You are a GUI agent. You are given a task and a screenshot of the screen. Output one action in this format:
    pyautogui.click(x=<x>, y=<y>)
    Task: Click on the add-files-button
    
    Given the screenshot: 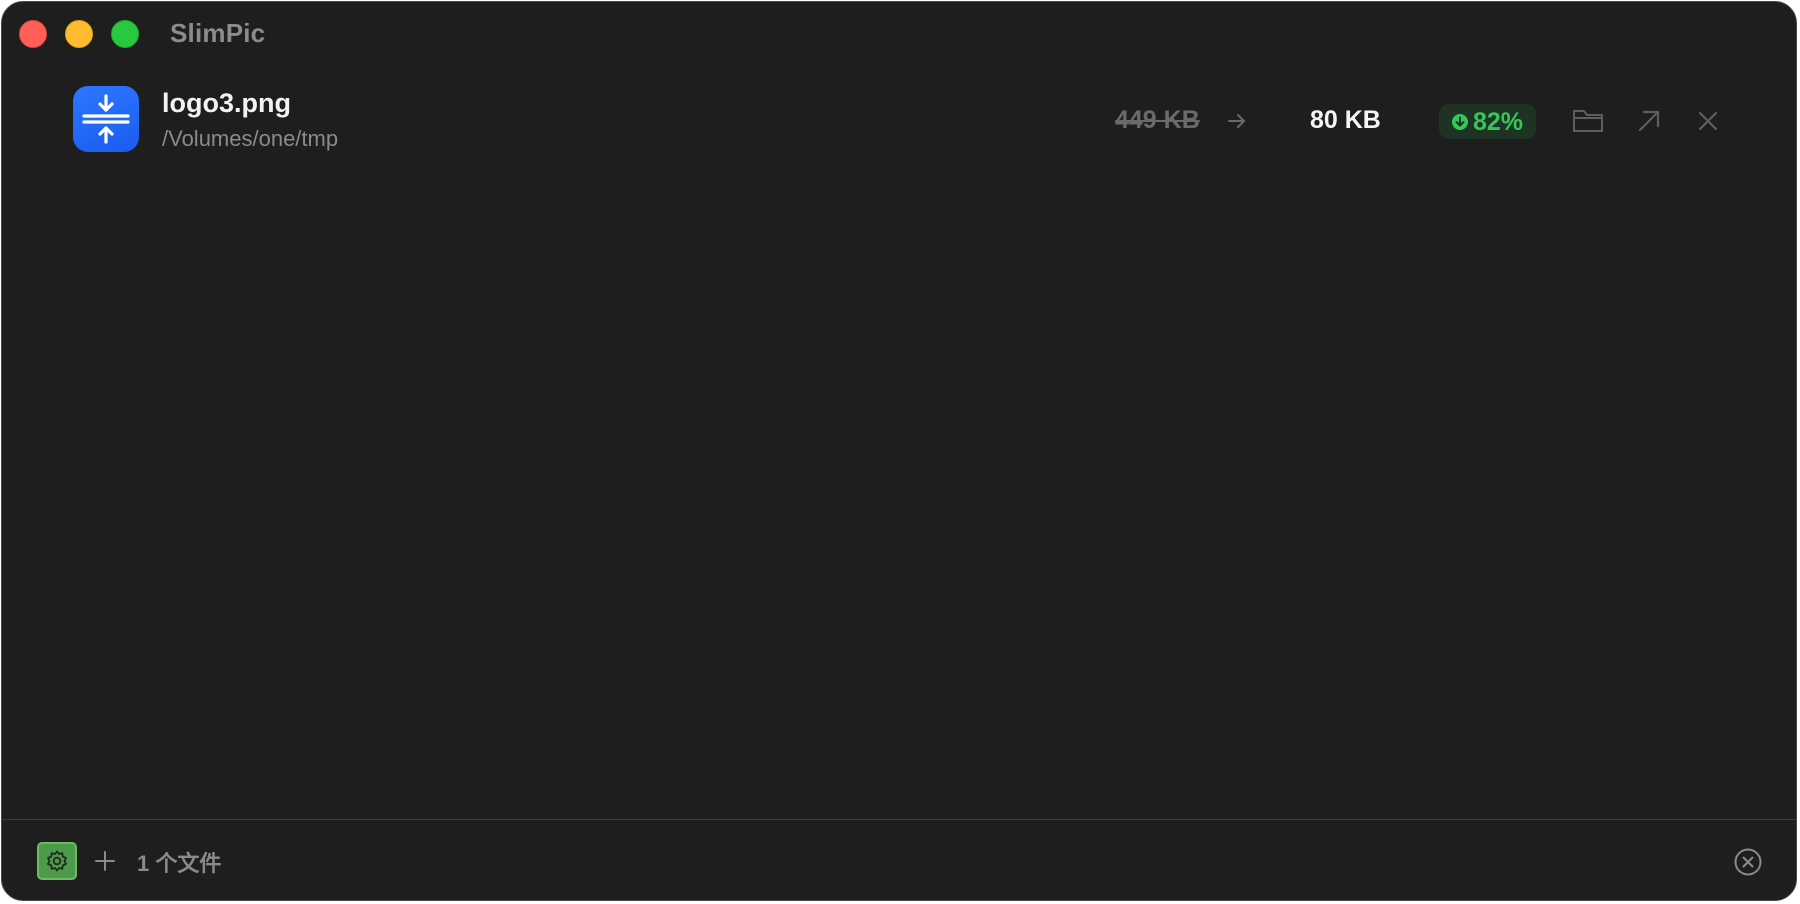 What is the action you would take?
    pyautogui.click(x=105, y=861)
    